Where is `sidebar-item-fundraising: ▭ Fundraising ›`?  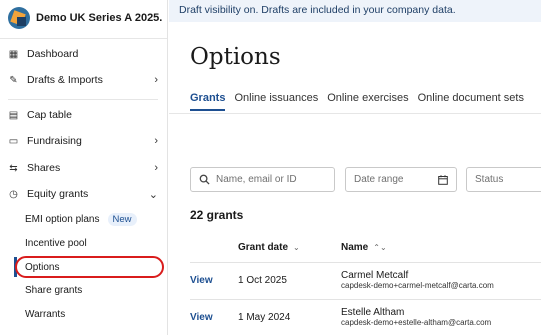 sidebar-item-fundraising: ▭ Fundraising › is located at coordinates (85, 141).